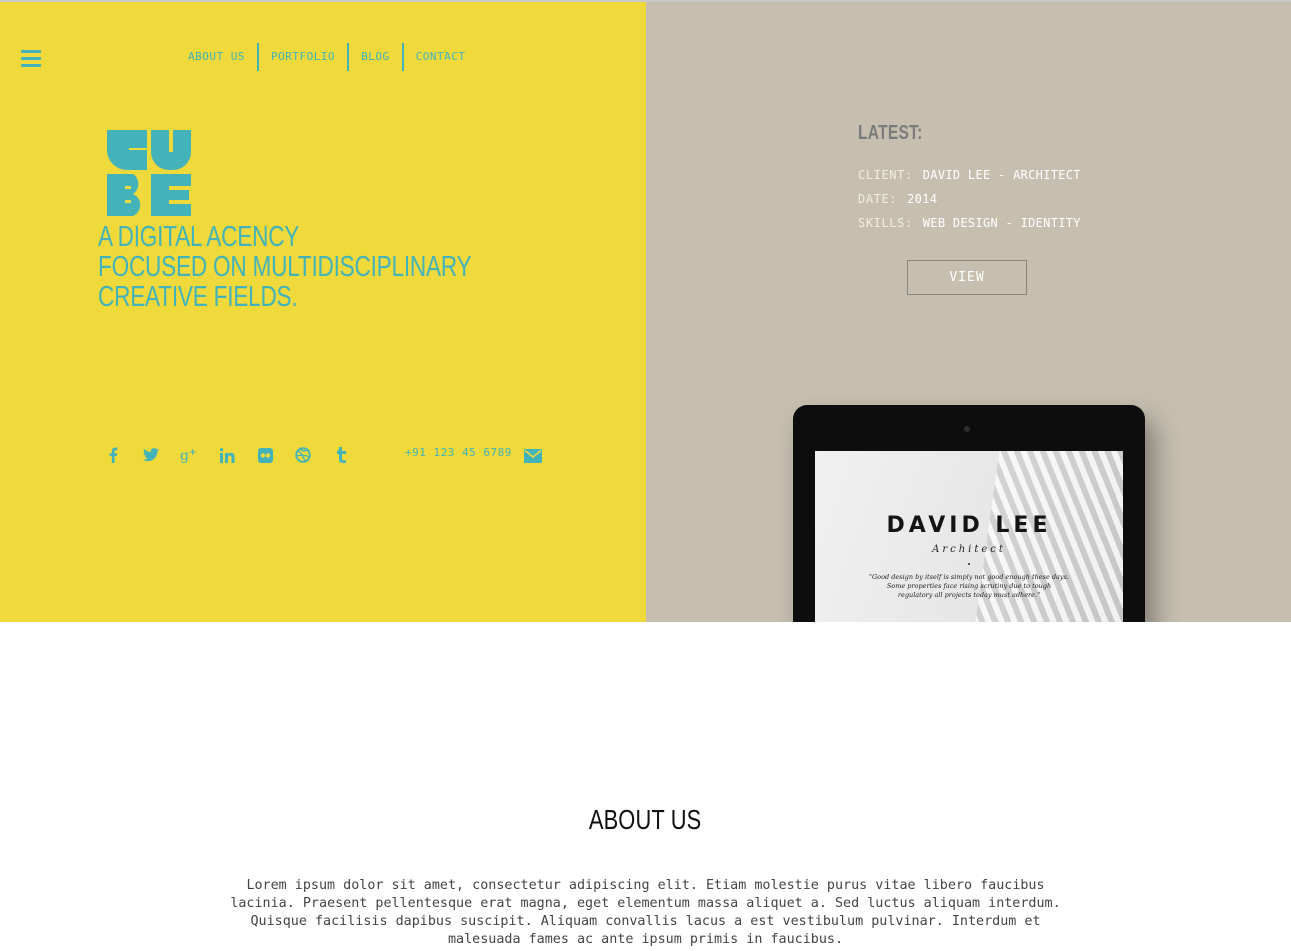 The height and width of the screenshot is (951, 1291). I want to click on phone-number: +91 123 45 6789, so click(458, 452).